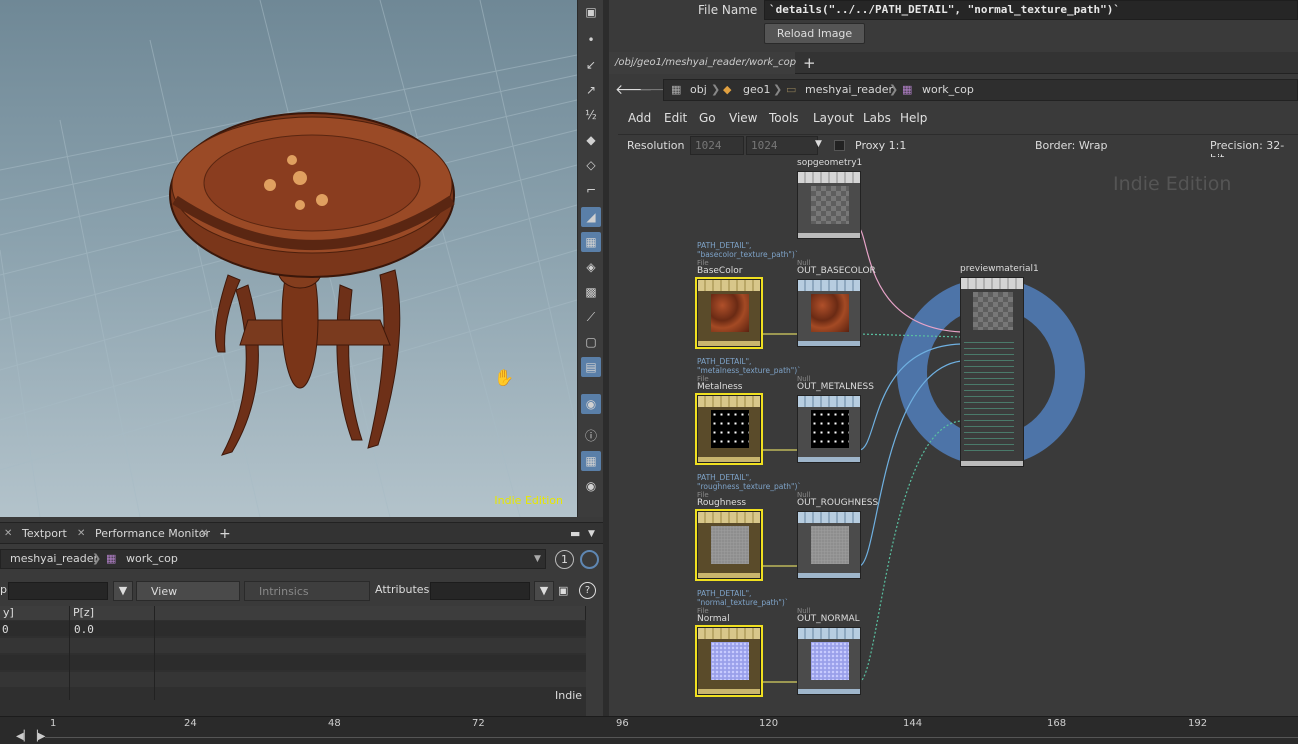 This screenshot has width=1298, height=744. What do you see at coordinates (293, 628) in the screenshot?
I see `table-row: 0 0.0` at bounding box center [293, 628].